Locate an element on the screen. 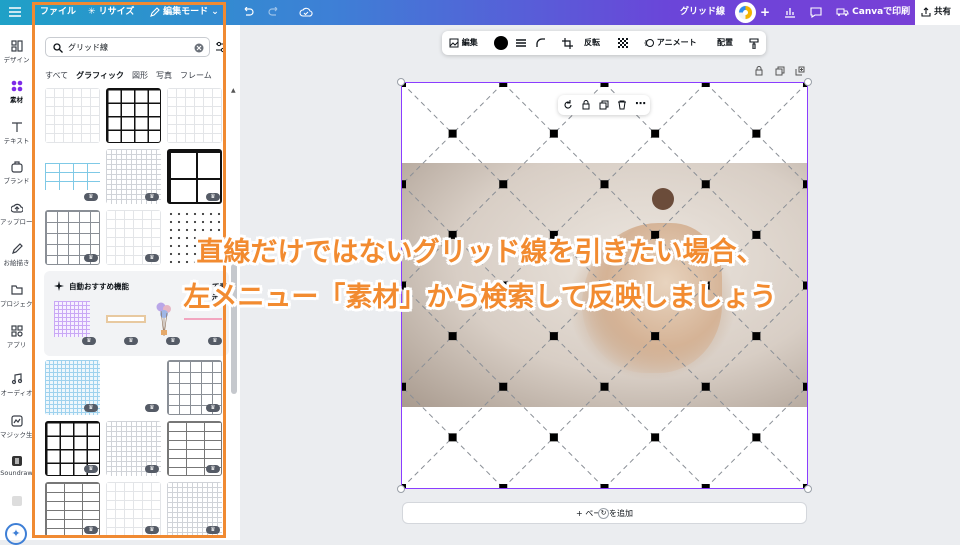  document-title: グリッド線 is located at coordinates (702, 12).